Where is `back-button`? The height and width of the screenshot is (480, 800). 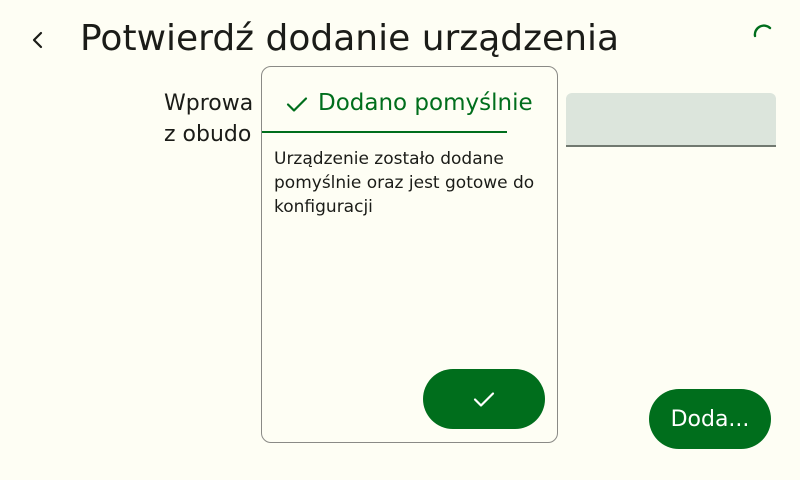 back-button is located at coordinates (38, 40).